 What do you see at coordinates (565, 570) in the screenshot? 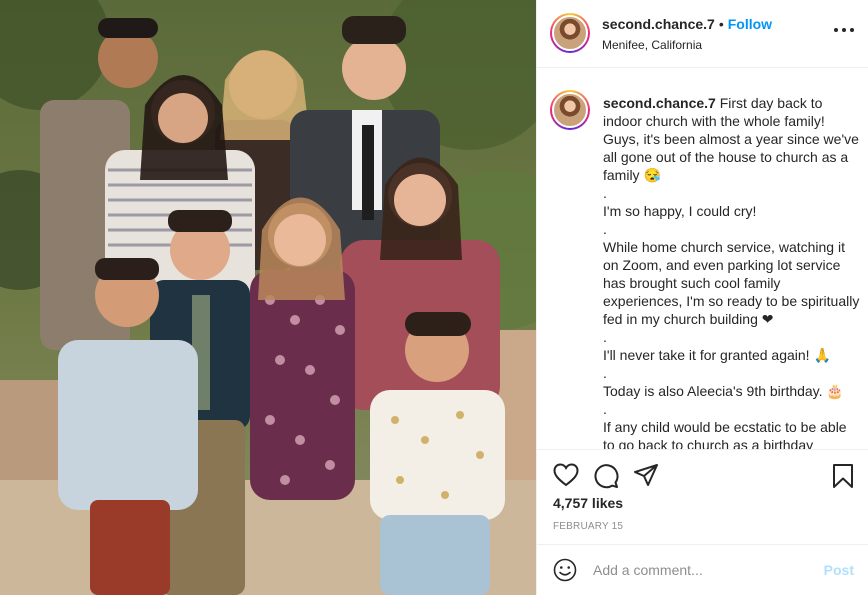
I see `emoji-icon` at bounding box center [565, 570].